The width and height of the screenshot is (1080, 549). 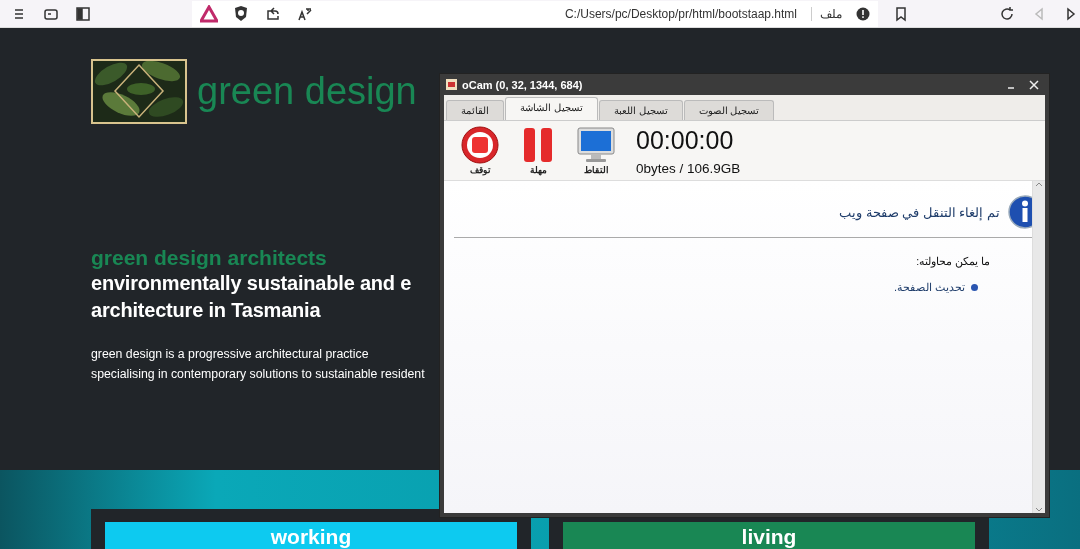 What do you see at coordinates (1007, 13) in the screenshot?
I see `reload-icon` at bounding box center [1007, 13].